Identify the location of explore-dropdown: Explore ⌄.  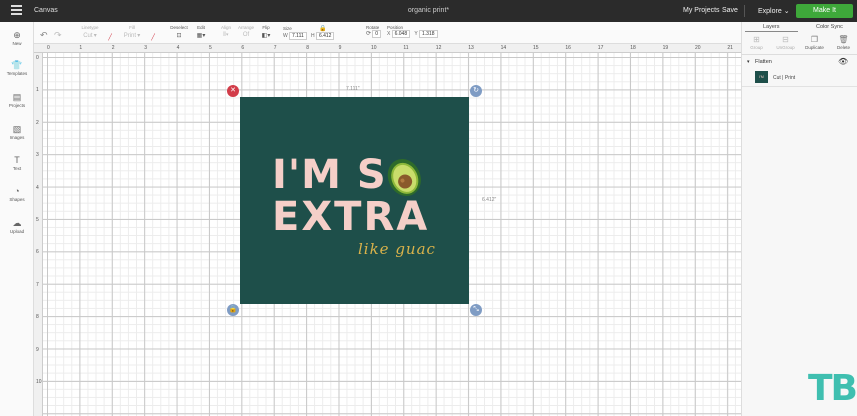
(774, 11).